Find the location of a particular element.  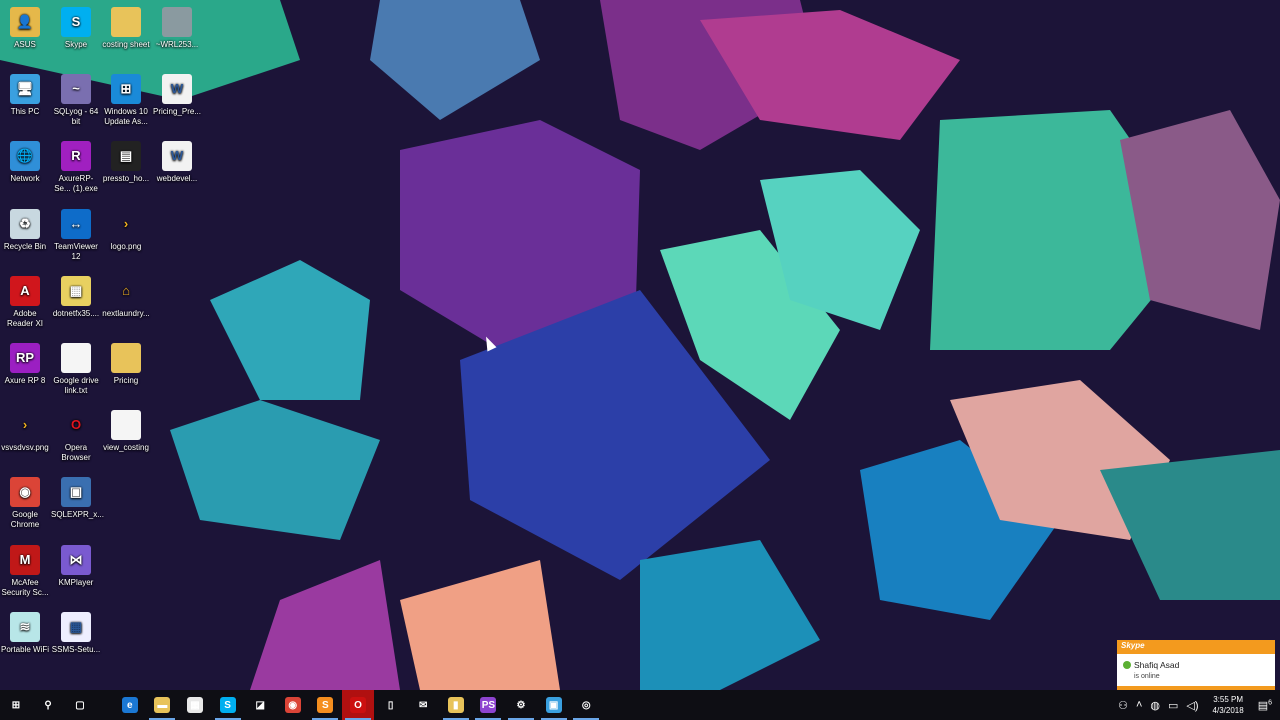

app-icon: ▦ is located at coordinates (76, 290).